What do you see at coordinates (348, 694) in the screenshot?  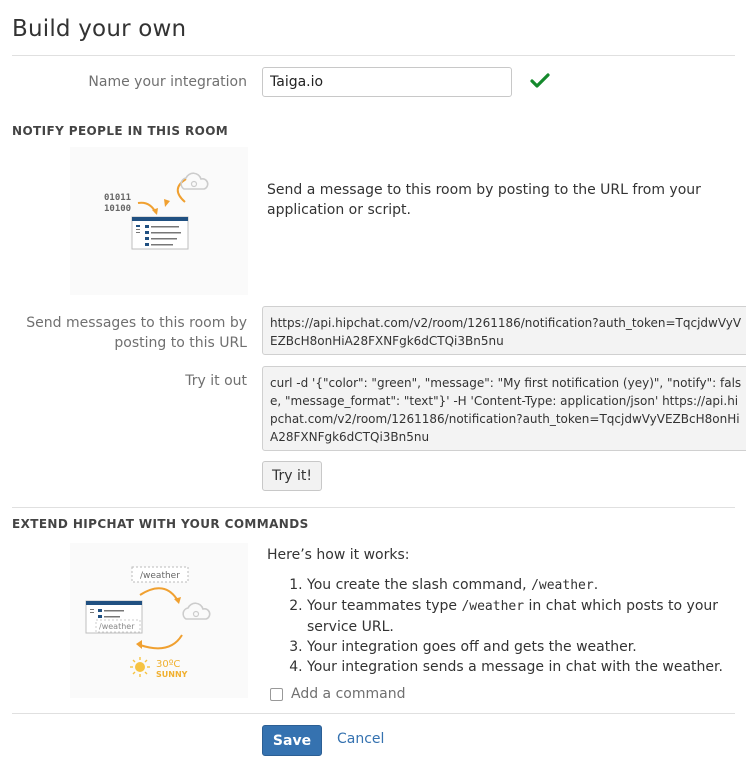 I see `add-command-label: Add a command` at bounding box center [348, 694].